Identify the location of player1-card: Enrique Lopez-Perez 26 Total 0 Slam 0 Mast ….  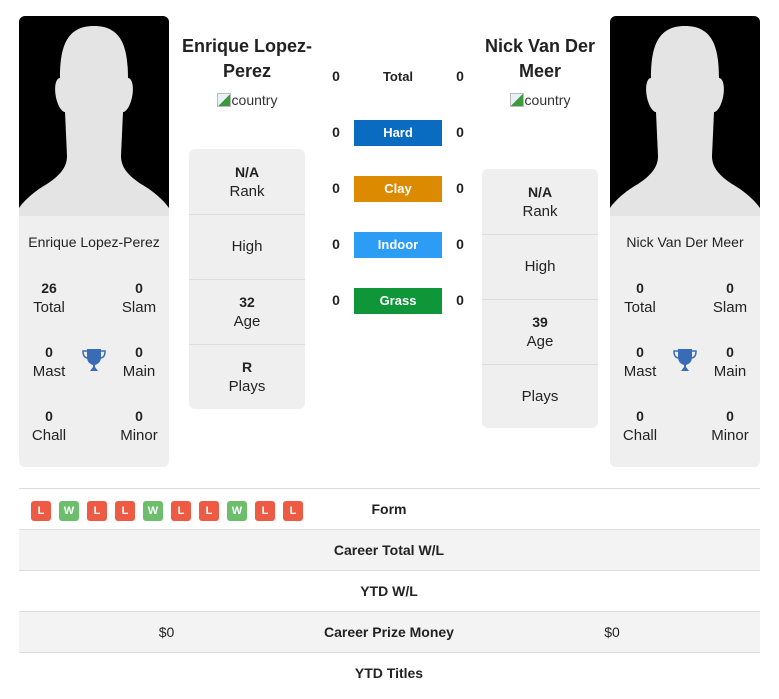
(94, 241).